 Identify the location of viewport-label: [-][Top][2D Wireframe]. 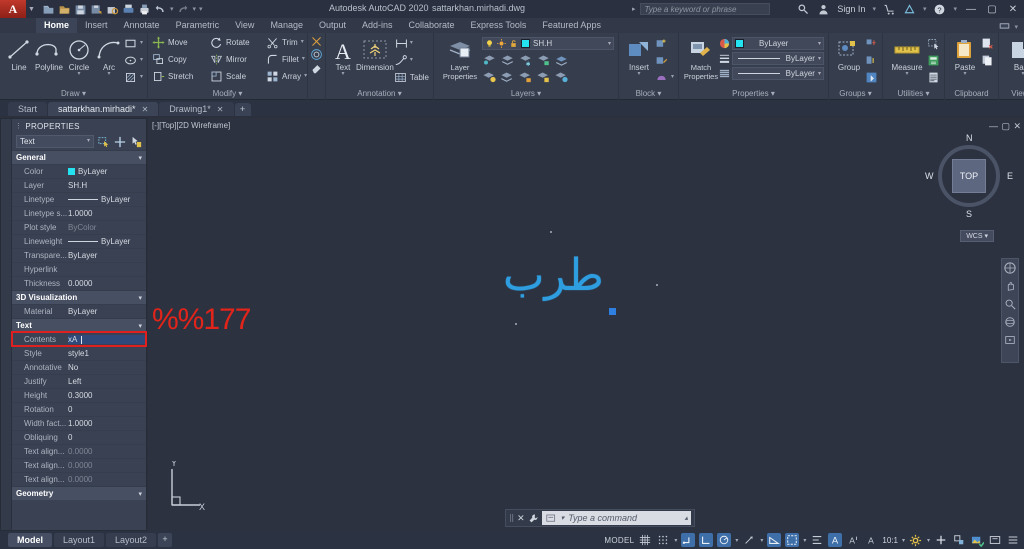
(191, 125).